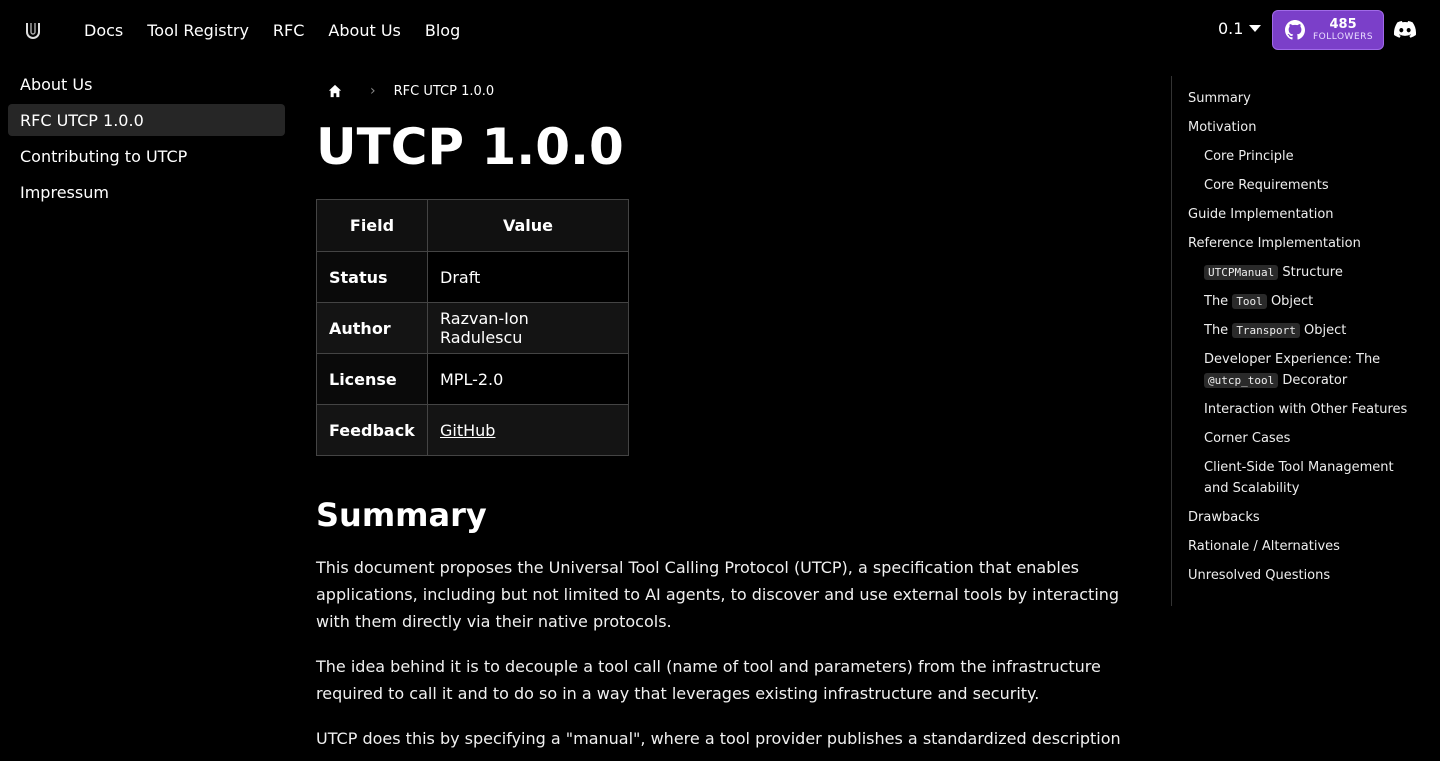 The width and height of the screenshot is (1440, 761). What do you see at coordinates (1295, 30) in the screenshot?
I see `github-icon` at bounding box center [1295, 30].